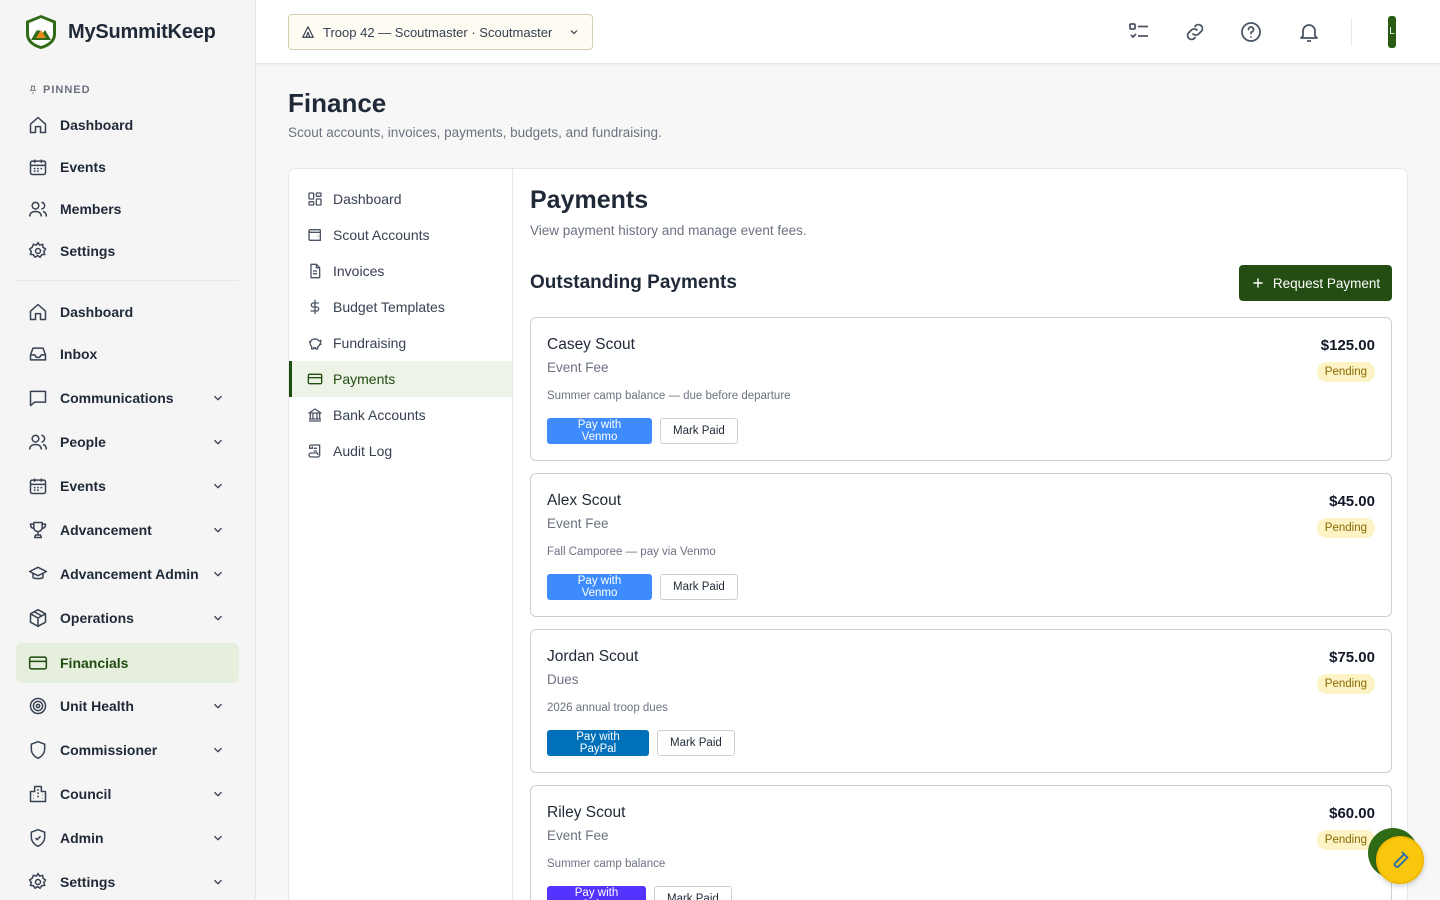 The height and width of the screenshot is (900, 1440). What do you see at coordinates (400, 307) in the screenshot?
I see `subnav-budget-templates: Budget Templates` at bounding box center [400, 307].